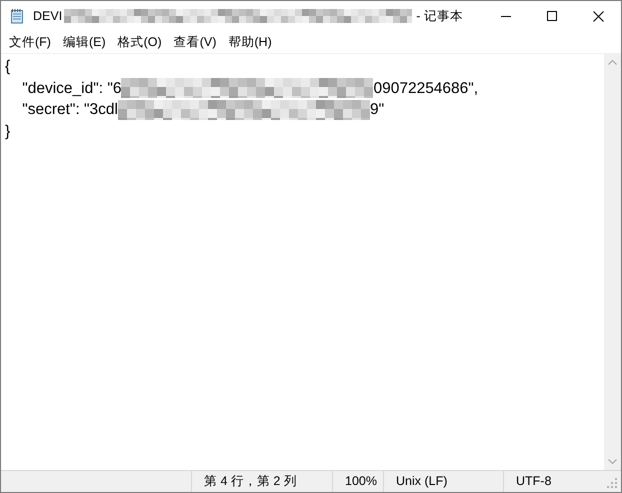  Describe the element at coordinates (47, 16) in the screenshot. I see `window-title: DEVI` at that location.